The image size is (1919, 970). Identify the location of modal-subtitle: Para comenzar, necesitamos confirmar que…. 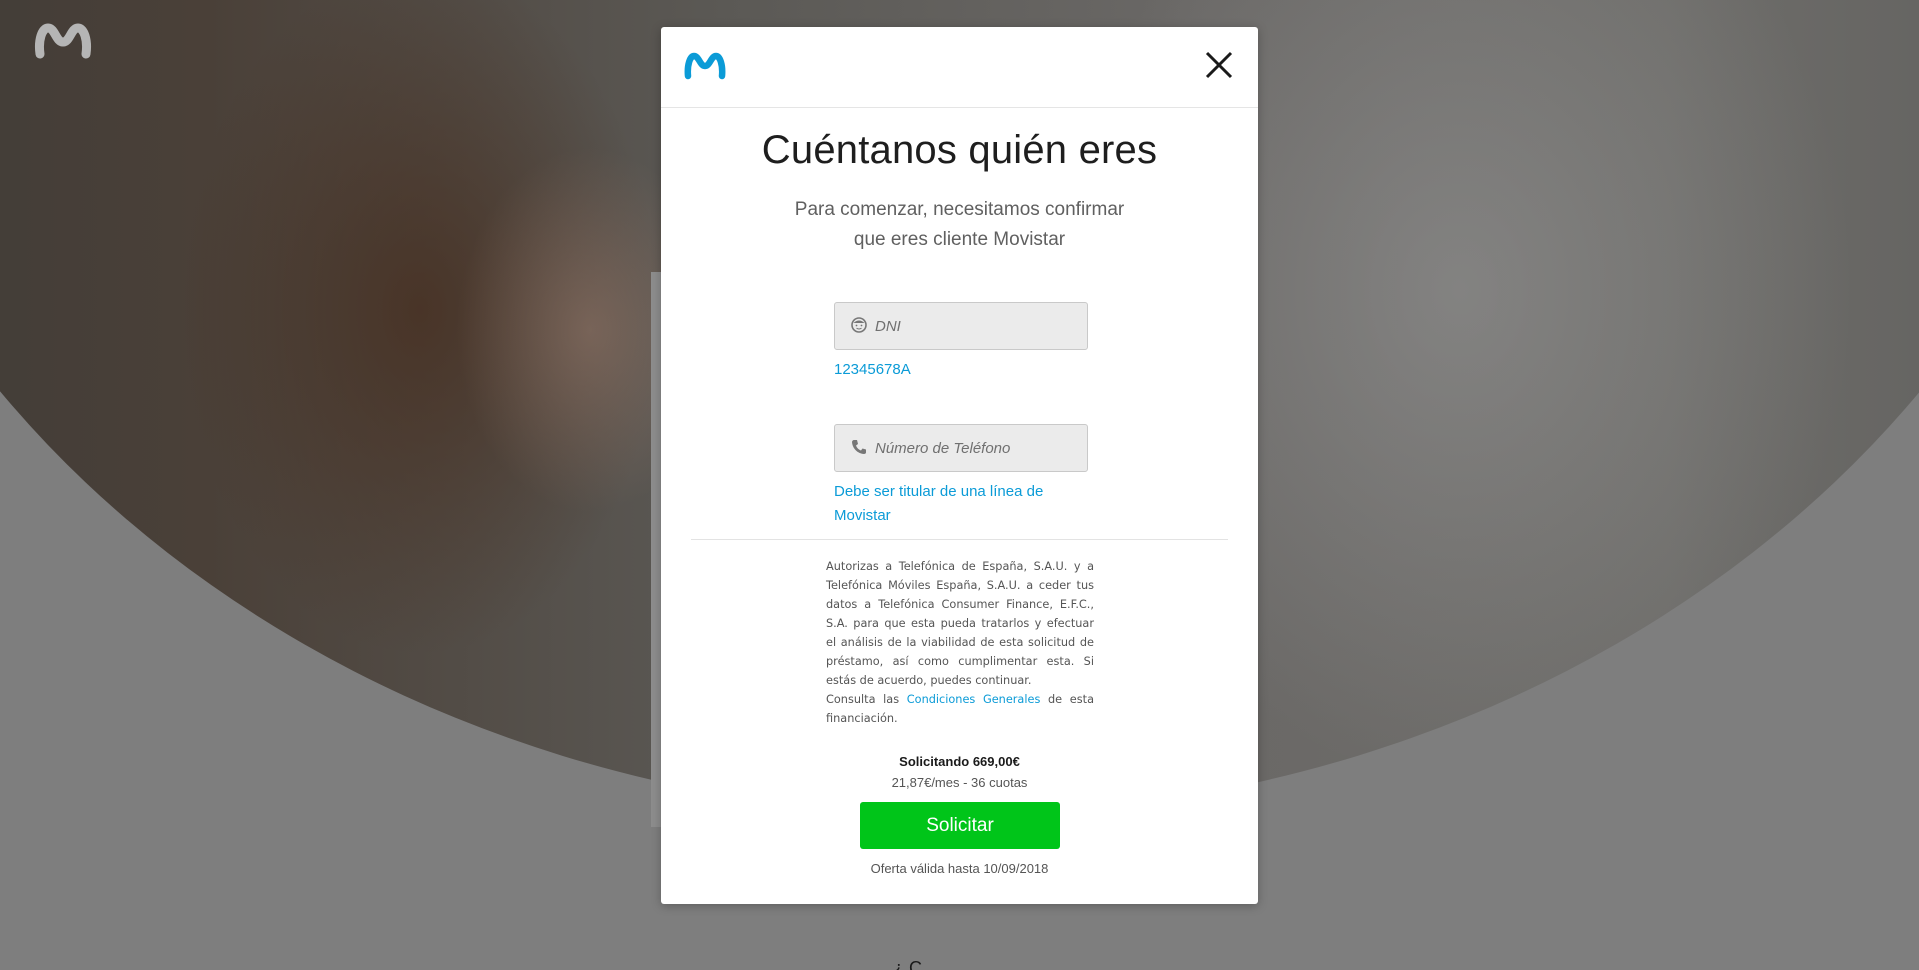
(959, 224).